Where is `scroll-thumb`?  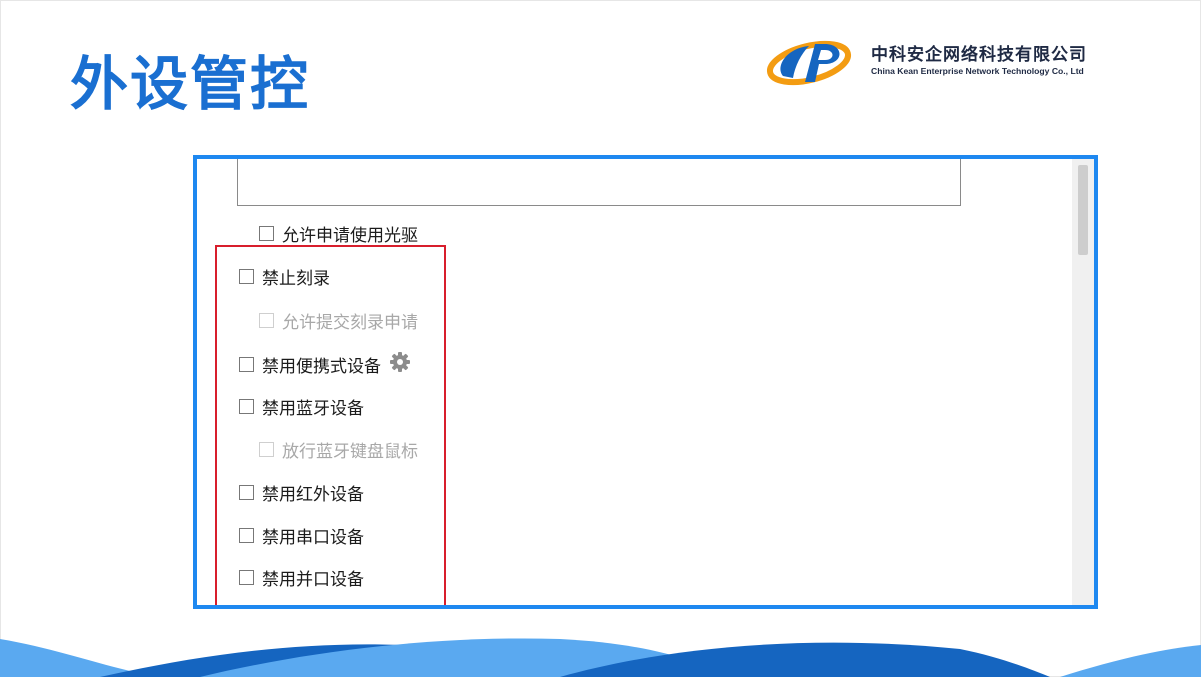 scroll-thumb is located at coordinates (1083, 210).